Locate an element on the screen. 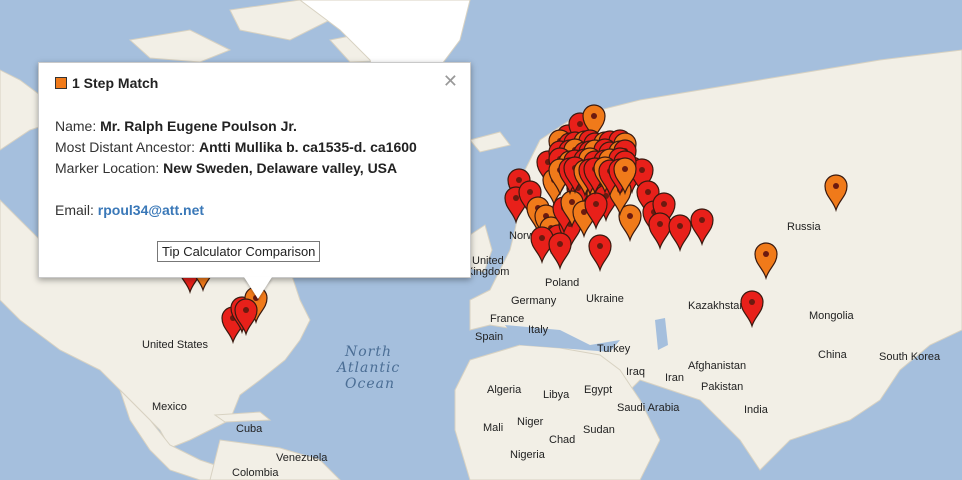 This screenshot has height=480, width=962. country-label: Algeria is located at coordinates (504, 390).